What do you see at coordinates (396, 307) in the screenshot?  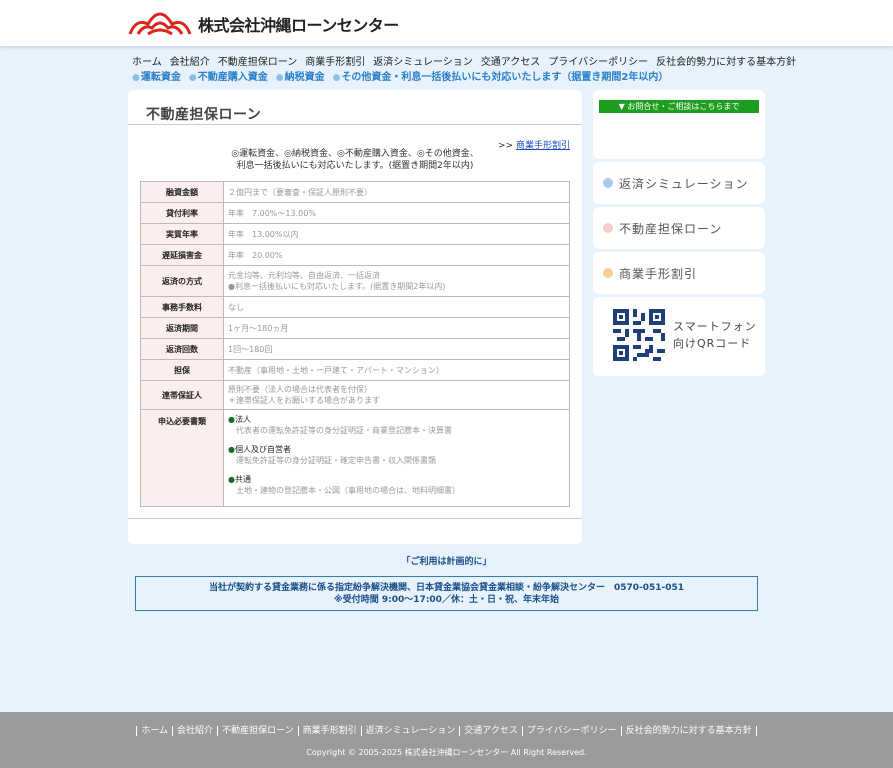 I see `row-value: なし` at bounding box center [396, 307].